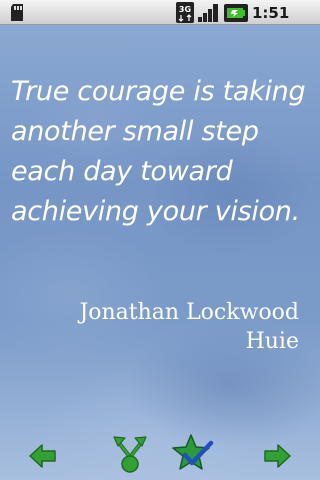  Describe the element at coordinates (236, 13) in the screenshot. I see `battery-charging-icon` at that location.